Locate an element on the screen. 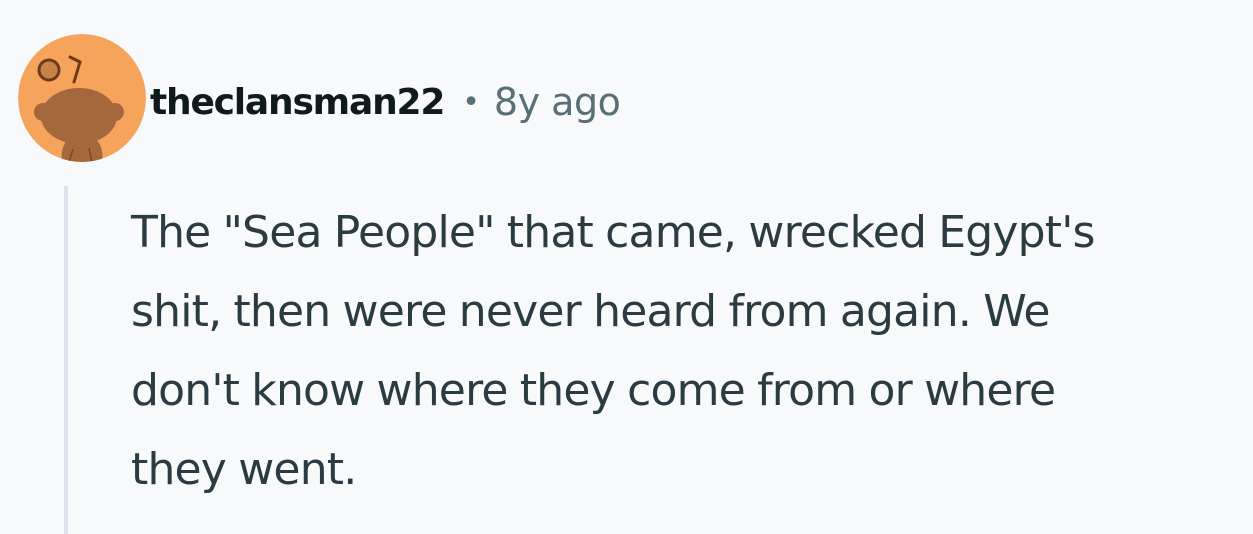 This screenshot has width=1253, height=534. snoo-avatar-icon is located at coordinates (82, 98).